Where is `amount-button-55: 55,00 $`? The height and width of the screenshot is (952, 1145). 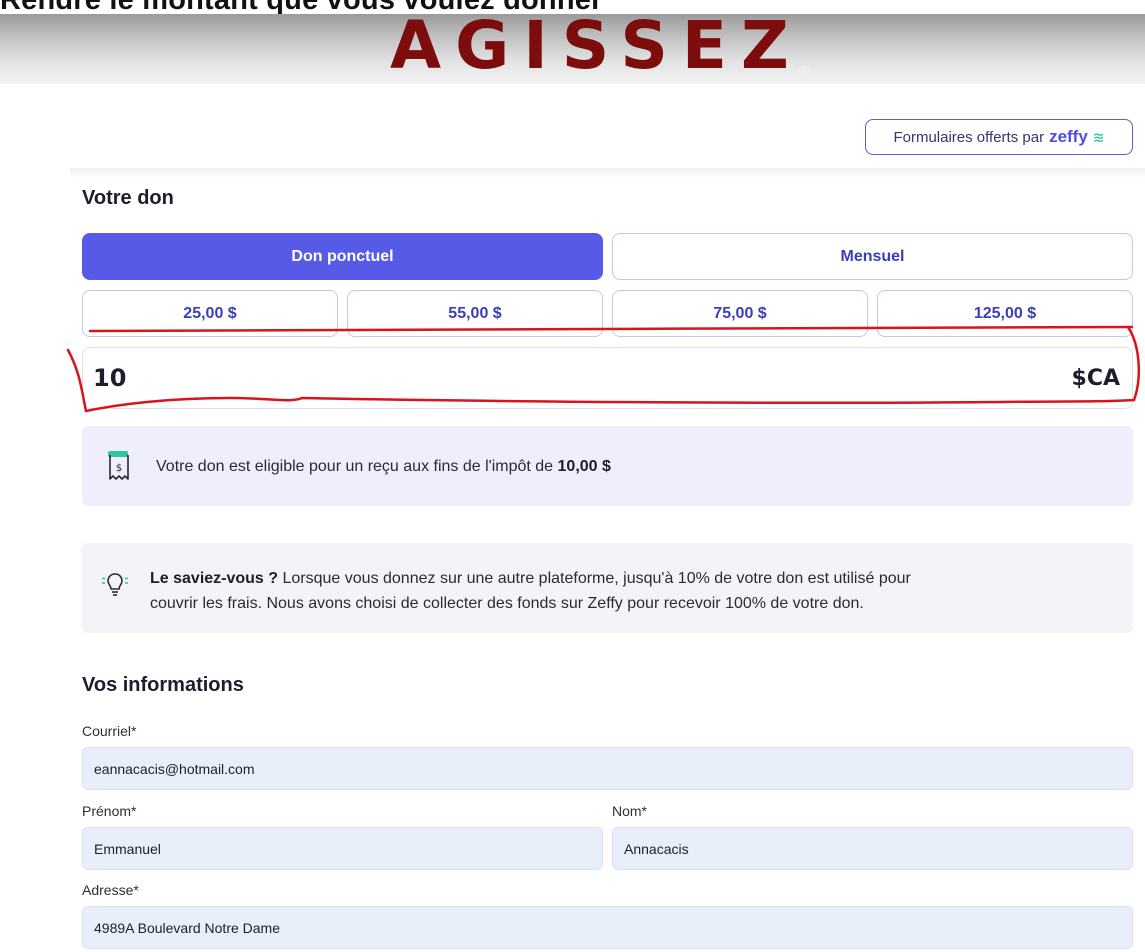 amount-button-55: 55,00 $ is located at coordinates (475, 313).